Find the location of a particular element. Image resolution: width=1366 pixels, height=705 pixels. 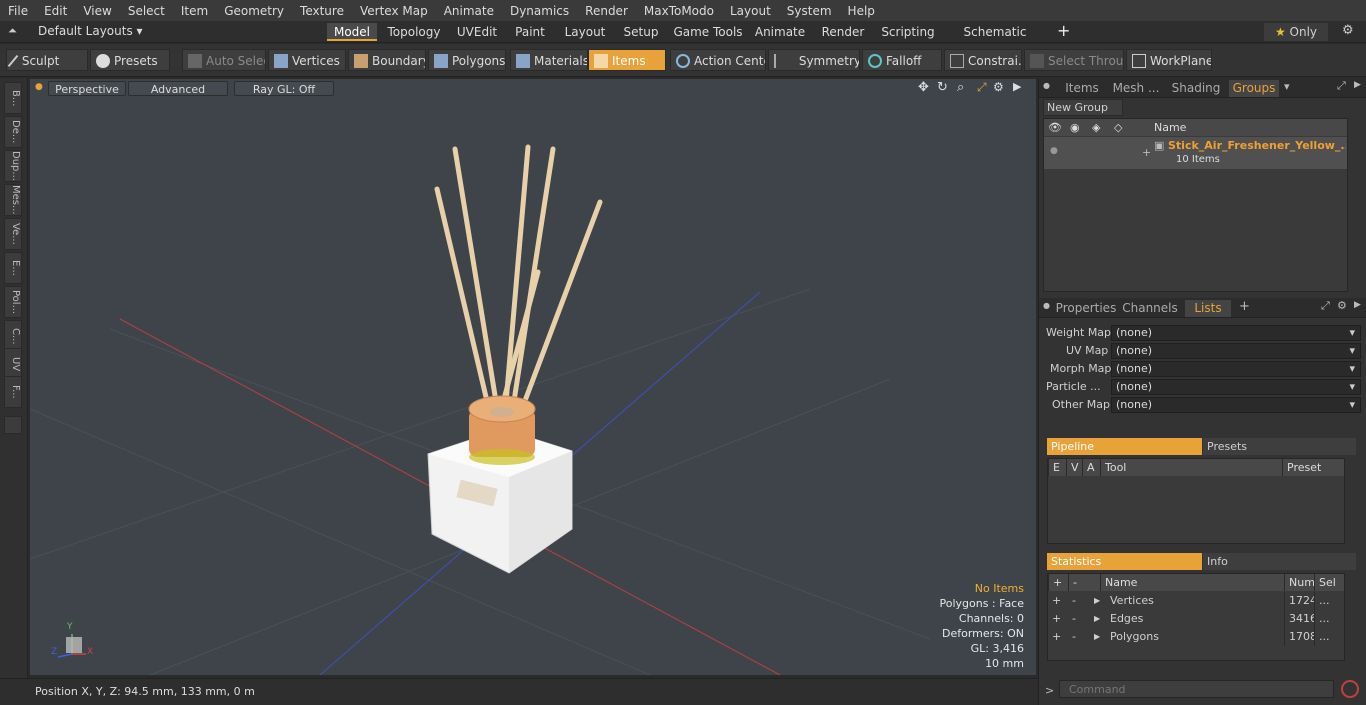

symmetry-button: Symmetry is located at coordinates (814, 60).